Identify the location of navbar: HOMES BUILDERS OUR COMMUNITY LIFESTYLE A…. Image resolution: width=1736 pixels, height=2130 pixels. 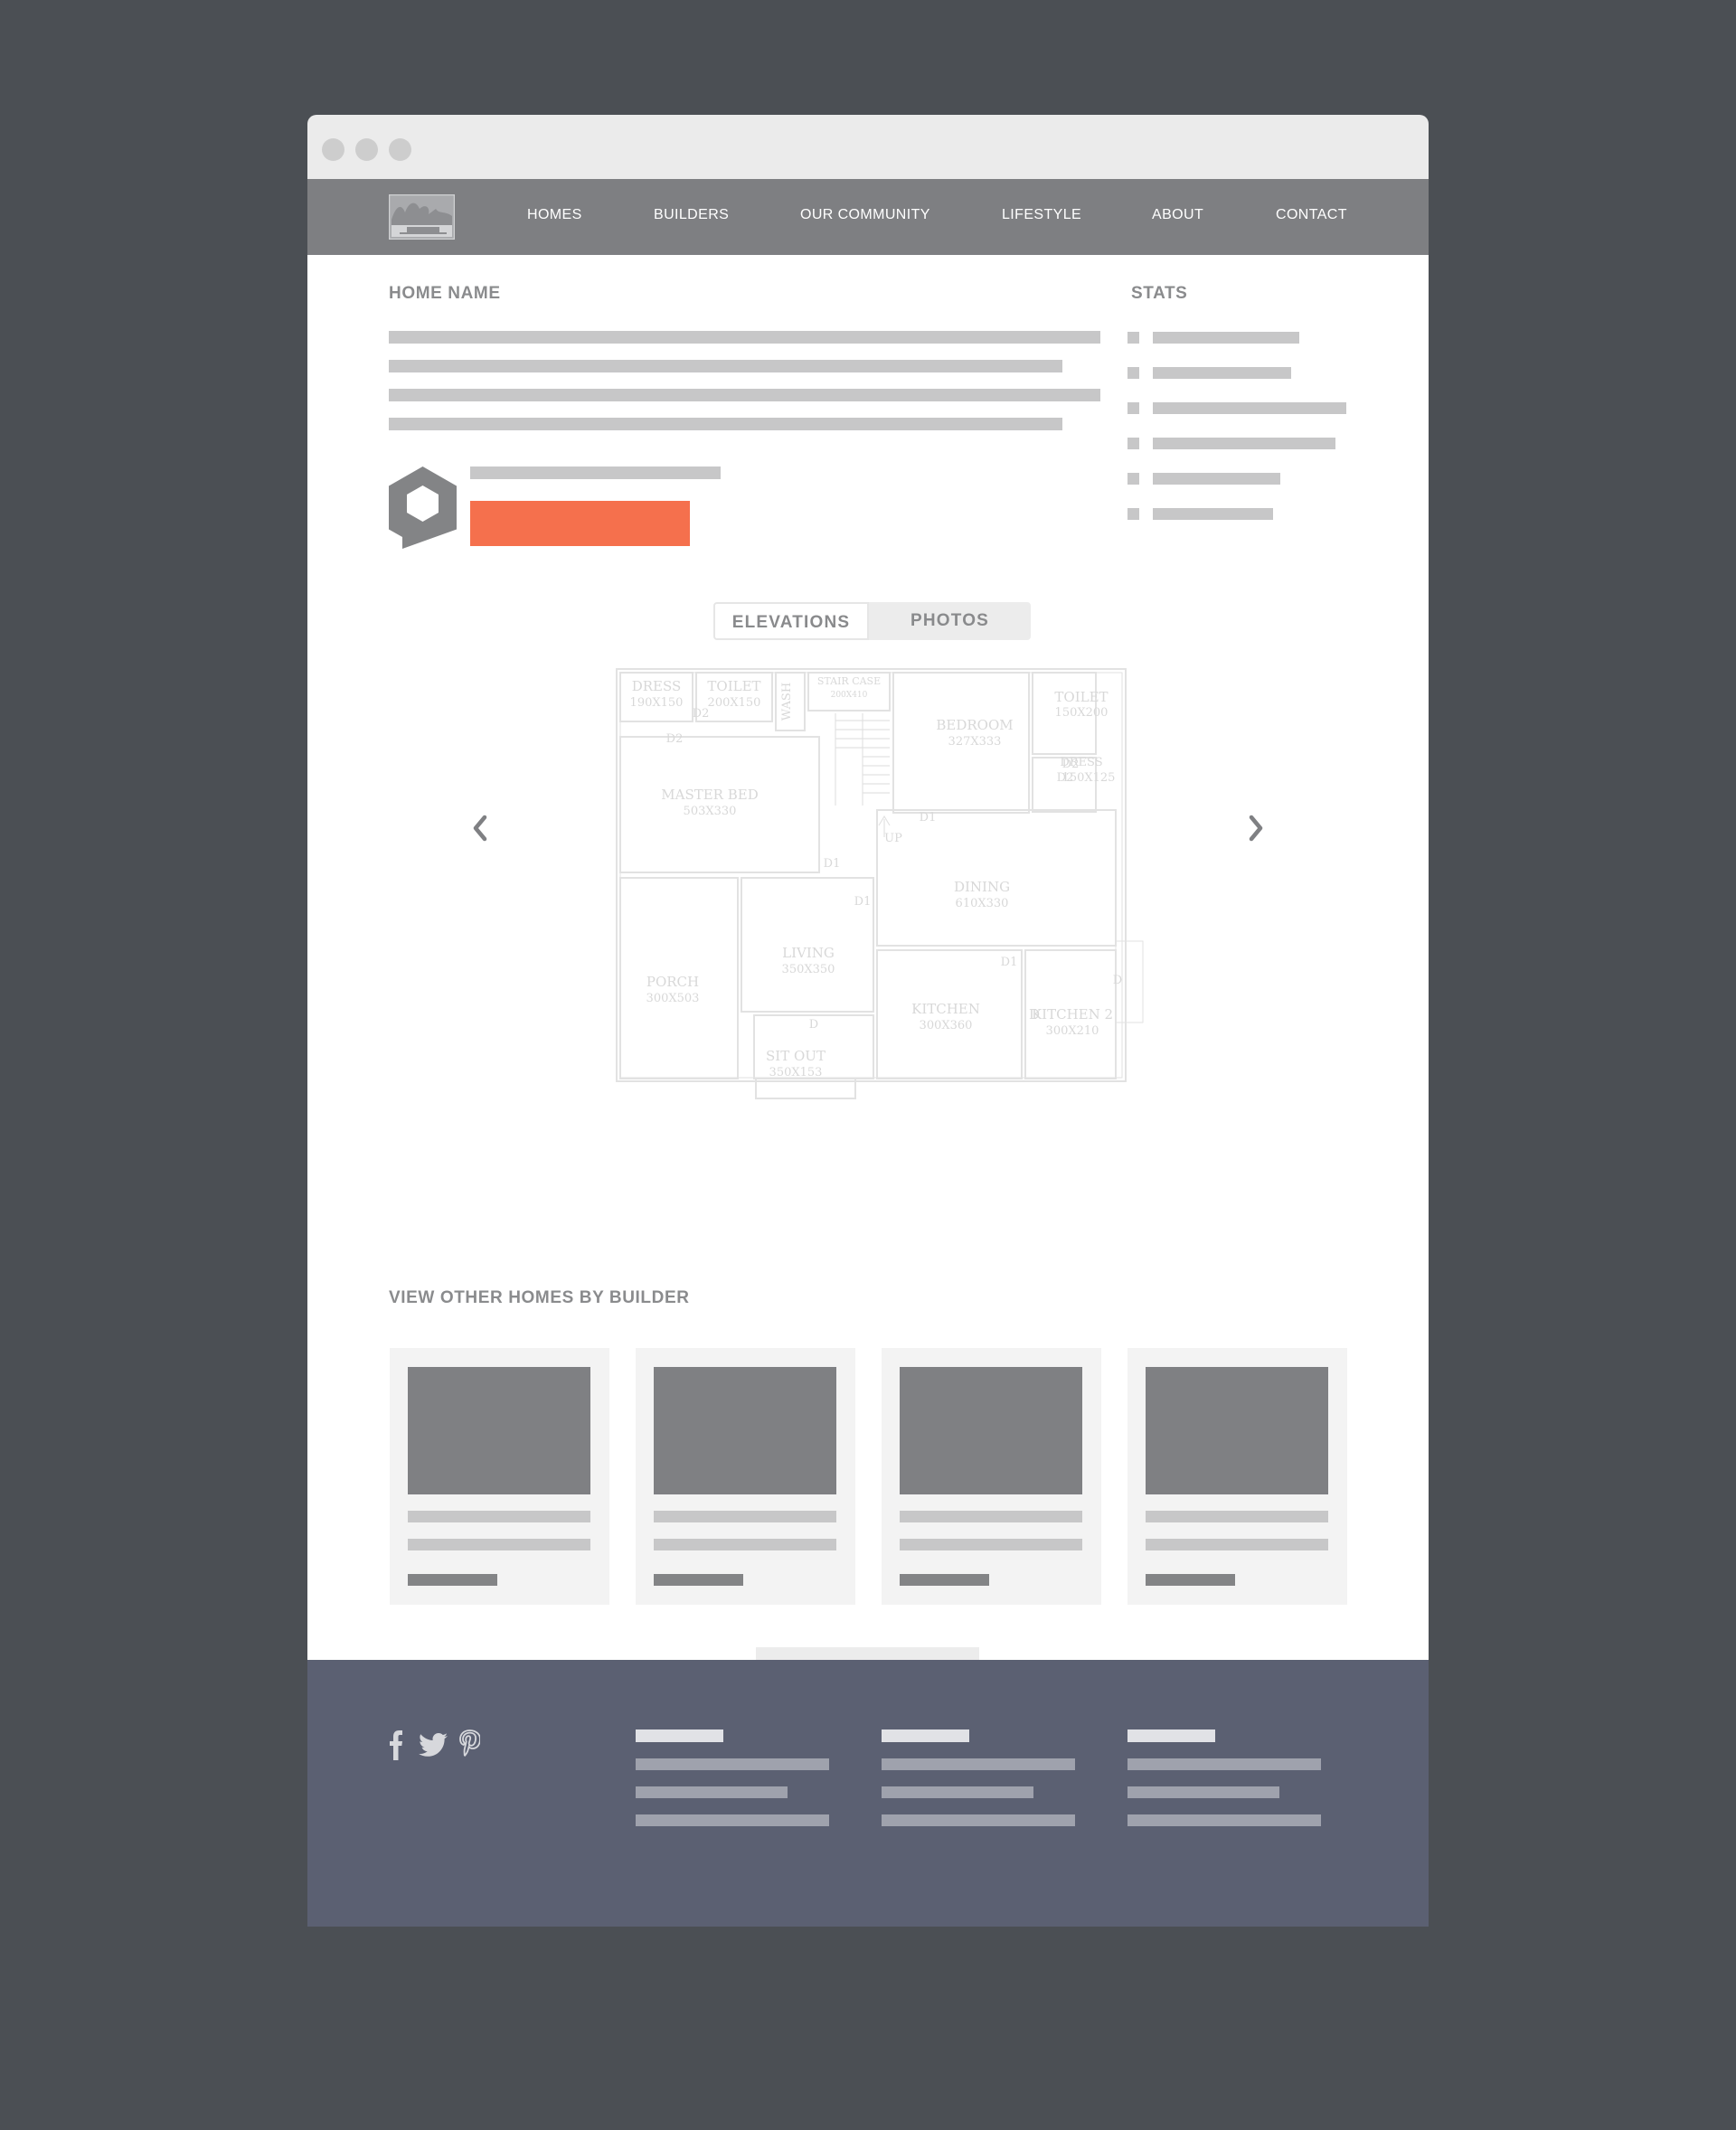
(868, 217).